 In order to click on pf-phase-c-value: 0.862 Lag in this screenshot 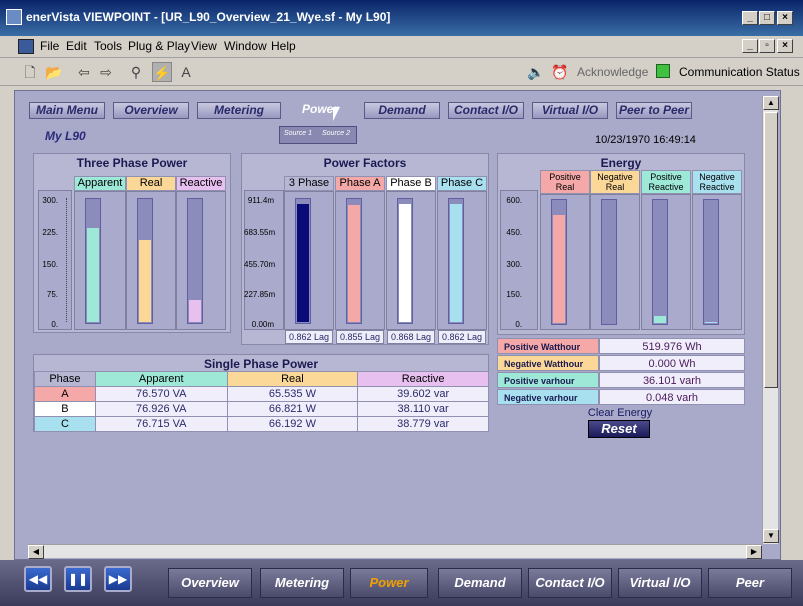, I will do `click(462, 337)`.